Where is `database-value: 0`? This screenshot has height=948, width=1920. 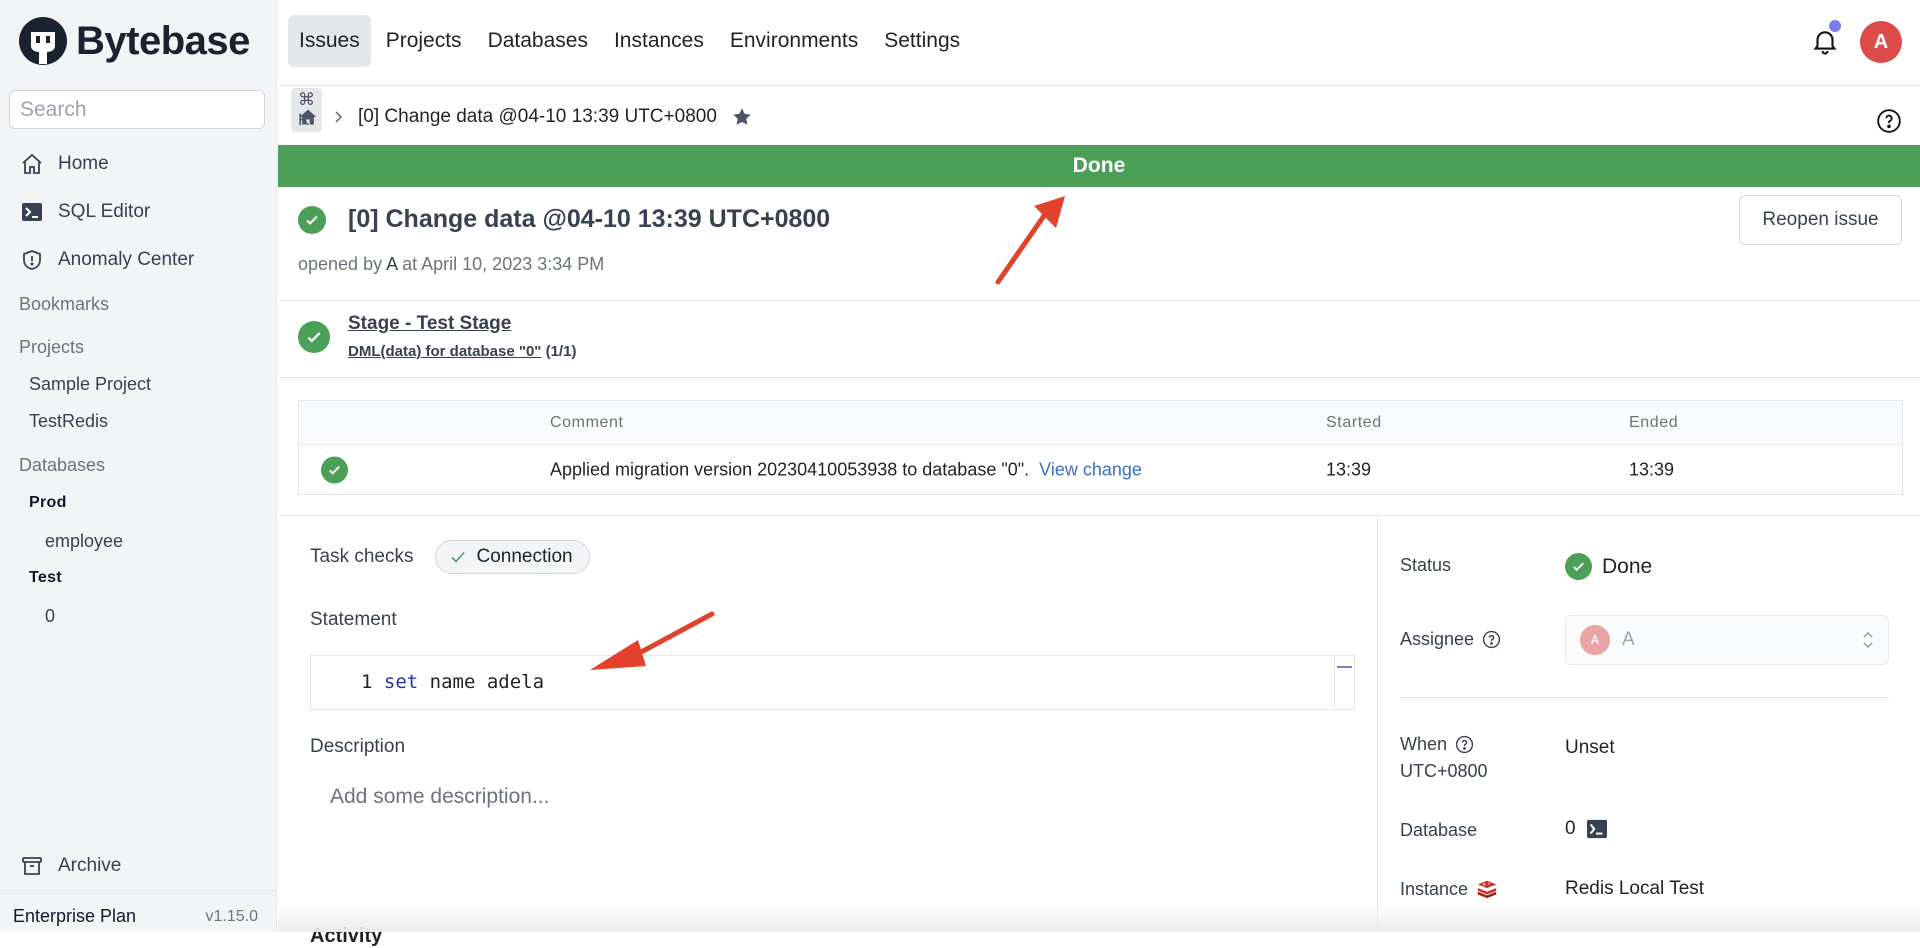 database-value: 0 is located at coordinates (1586, 829).